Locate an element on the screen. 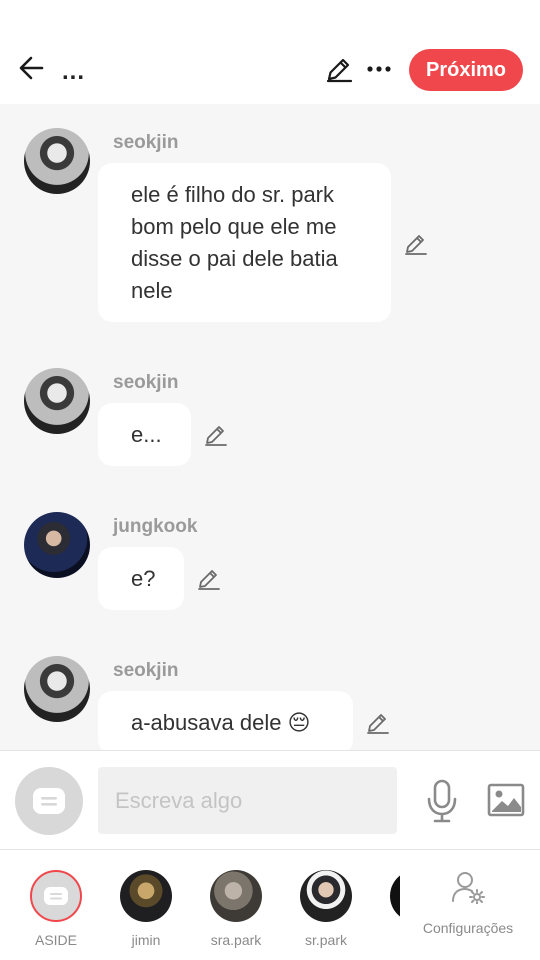 Image resolution: width=540 pixels, height=960 pixels. message-composer is located at coordinates (270, 800).